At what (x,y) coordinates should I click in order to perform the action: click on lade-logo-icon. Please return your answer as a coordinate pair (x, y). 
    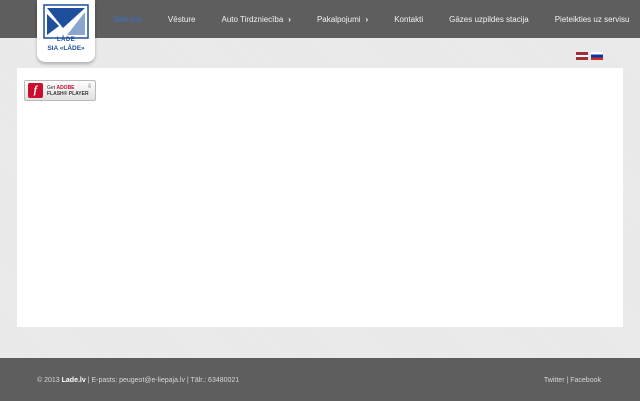
    Looking at the image, I should click on (66, 21).